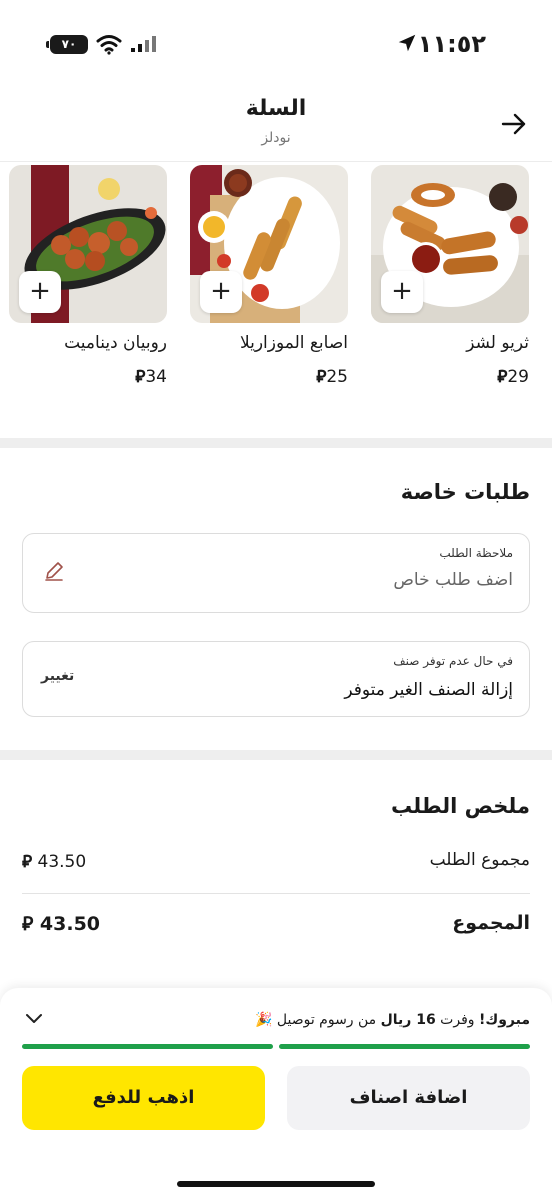  Describe the element at coordinates (408, 1098) in the screenshot. I see `add-items-button: اضافة اصناف` at that location.